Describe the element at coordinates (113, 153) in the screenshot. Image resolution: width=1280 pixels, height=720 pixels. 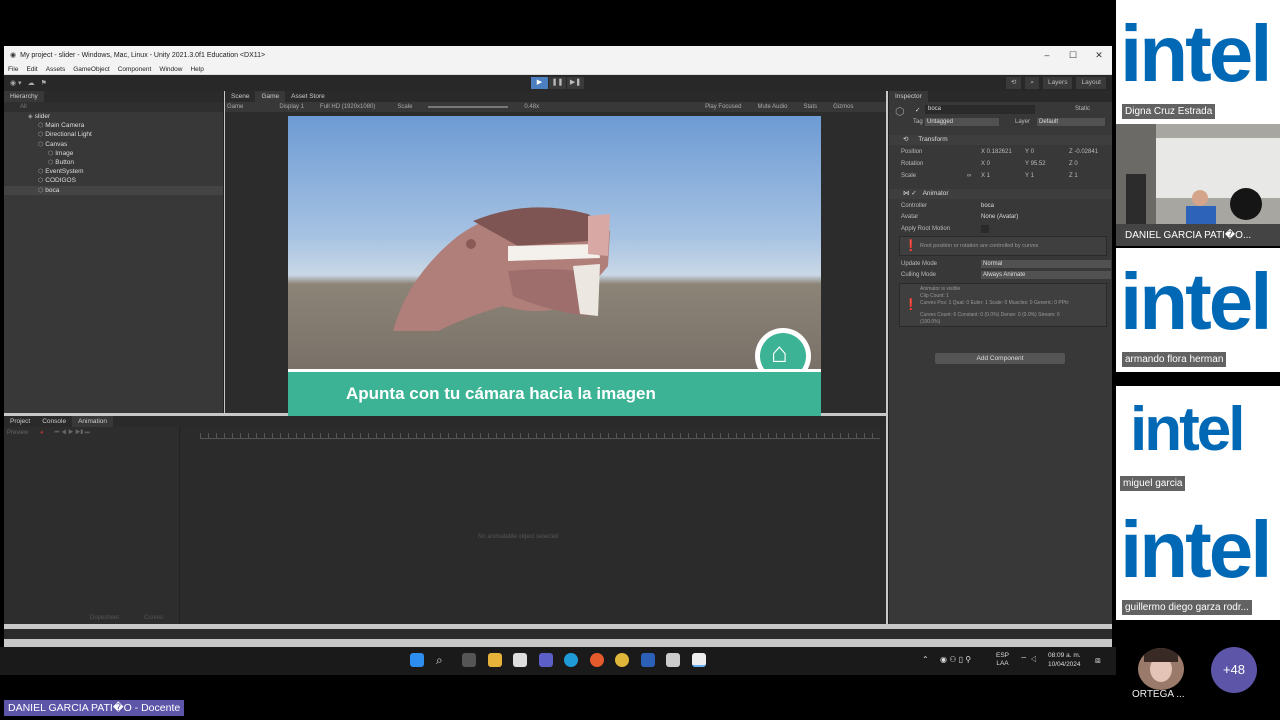
I see `hierarchy-item-image: ⬡ Image` at that location.